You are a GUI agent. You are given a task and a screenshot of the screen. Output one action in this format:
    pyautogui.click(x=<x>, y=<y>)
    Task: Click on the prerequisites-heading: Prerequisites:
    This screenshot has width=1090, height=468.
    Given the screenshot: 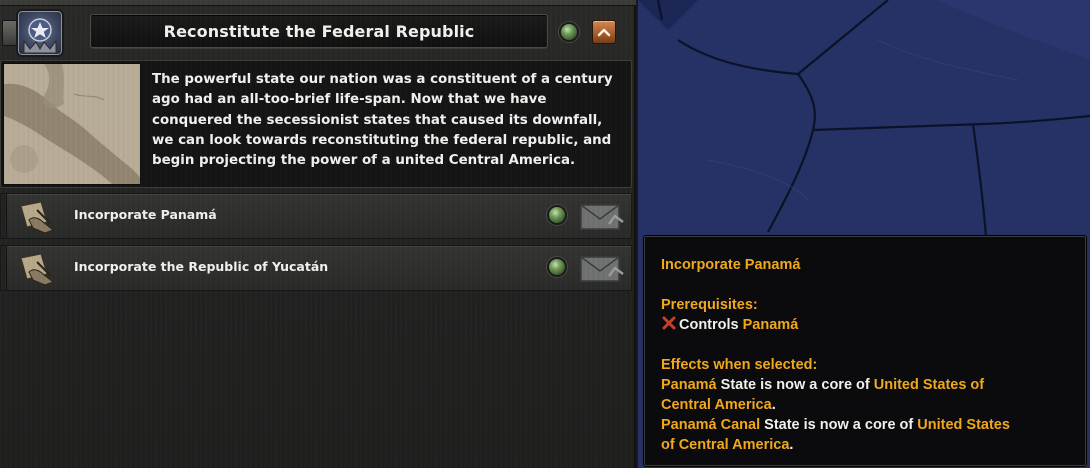 What is the action you would take?
    pyautogui.click(x=709, y=305)
    